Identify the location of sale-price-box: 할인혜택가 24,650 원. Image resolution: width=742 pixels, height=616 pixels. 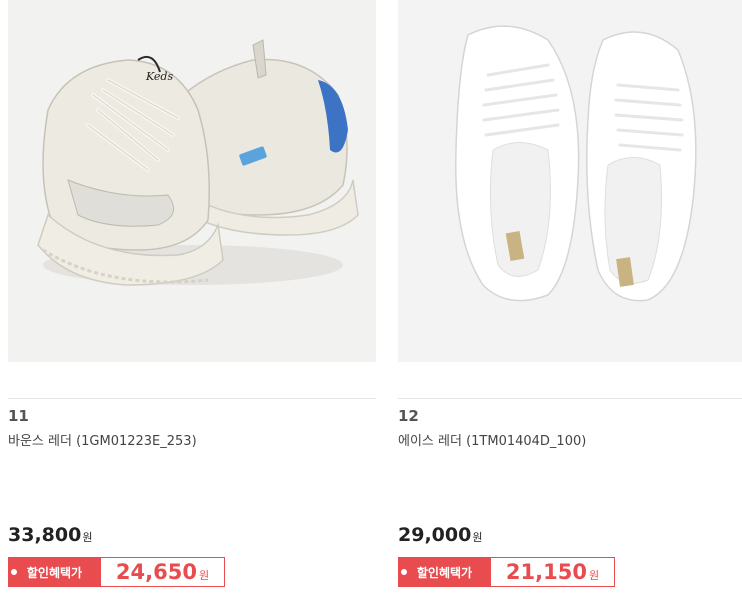
(116, 572).